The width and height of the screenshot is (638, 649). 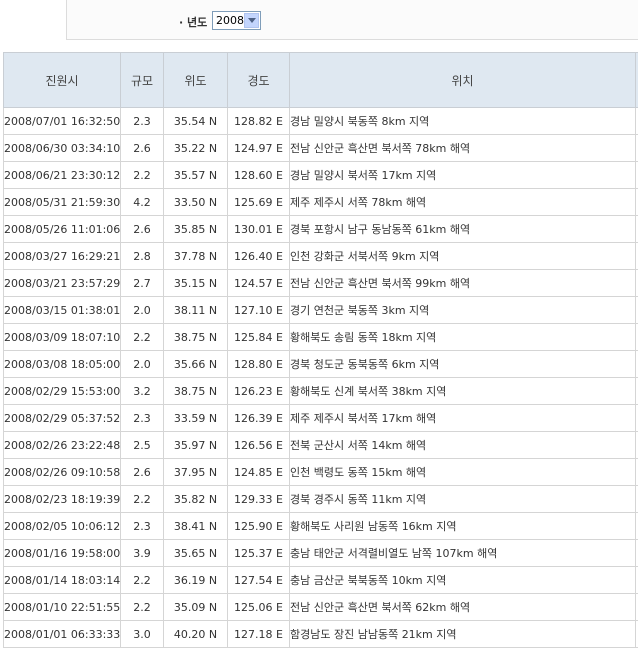 I want to click on cell-location: 제주 제주시 북서쪽 17km 해역, so click(x=462, y=418).